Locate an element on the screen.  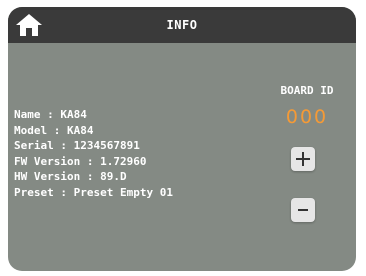
home-icon is located at coordinates (29, 25).